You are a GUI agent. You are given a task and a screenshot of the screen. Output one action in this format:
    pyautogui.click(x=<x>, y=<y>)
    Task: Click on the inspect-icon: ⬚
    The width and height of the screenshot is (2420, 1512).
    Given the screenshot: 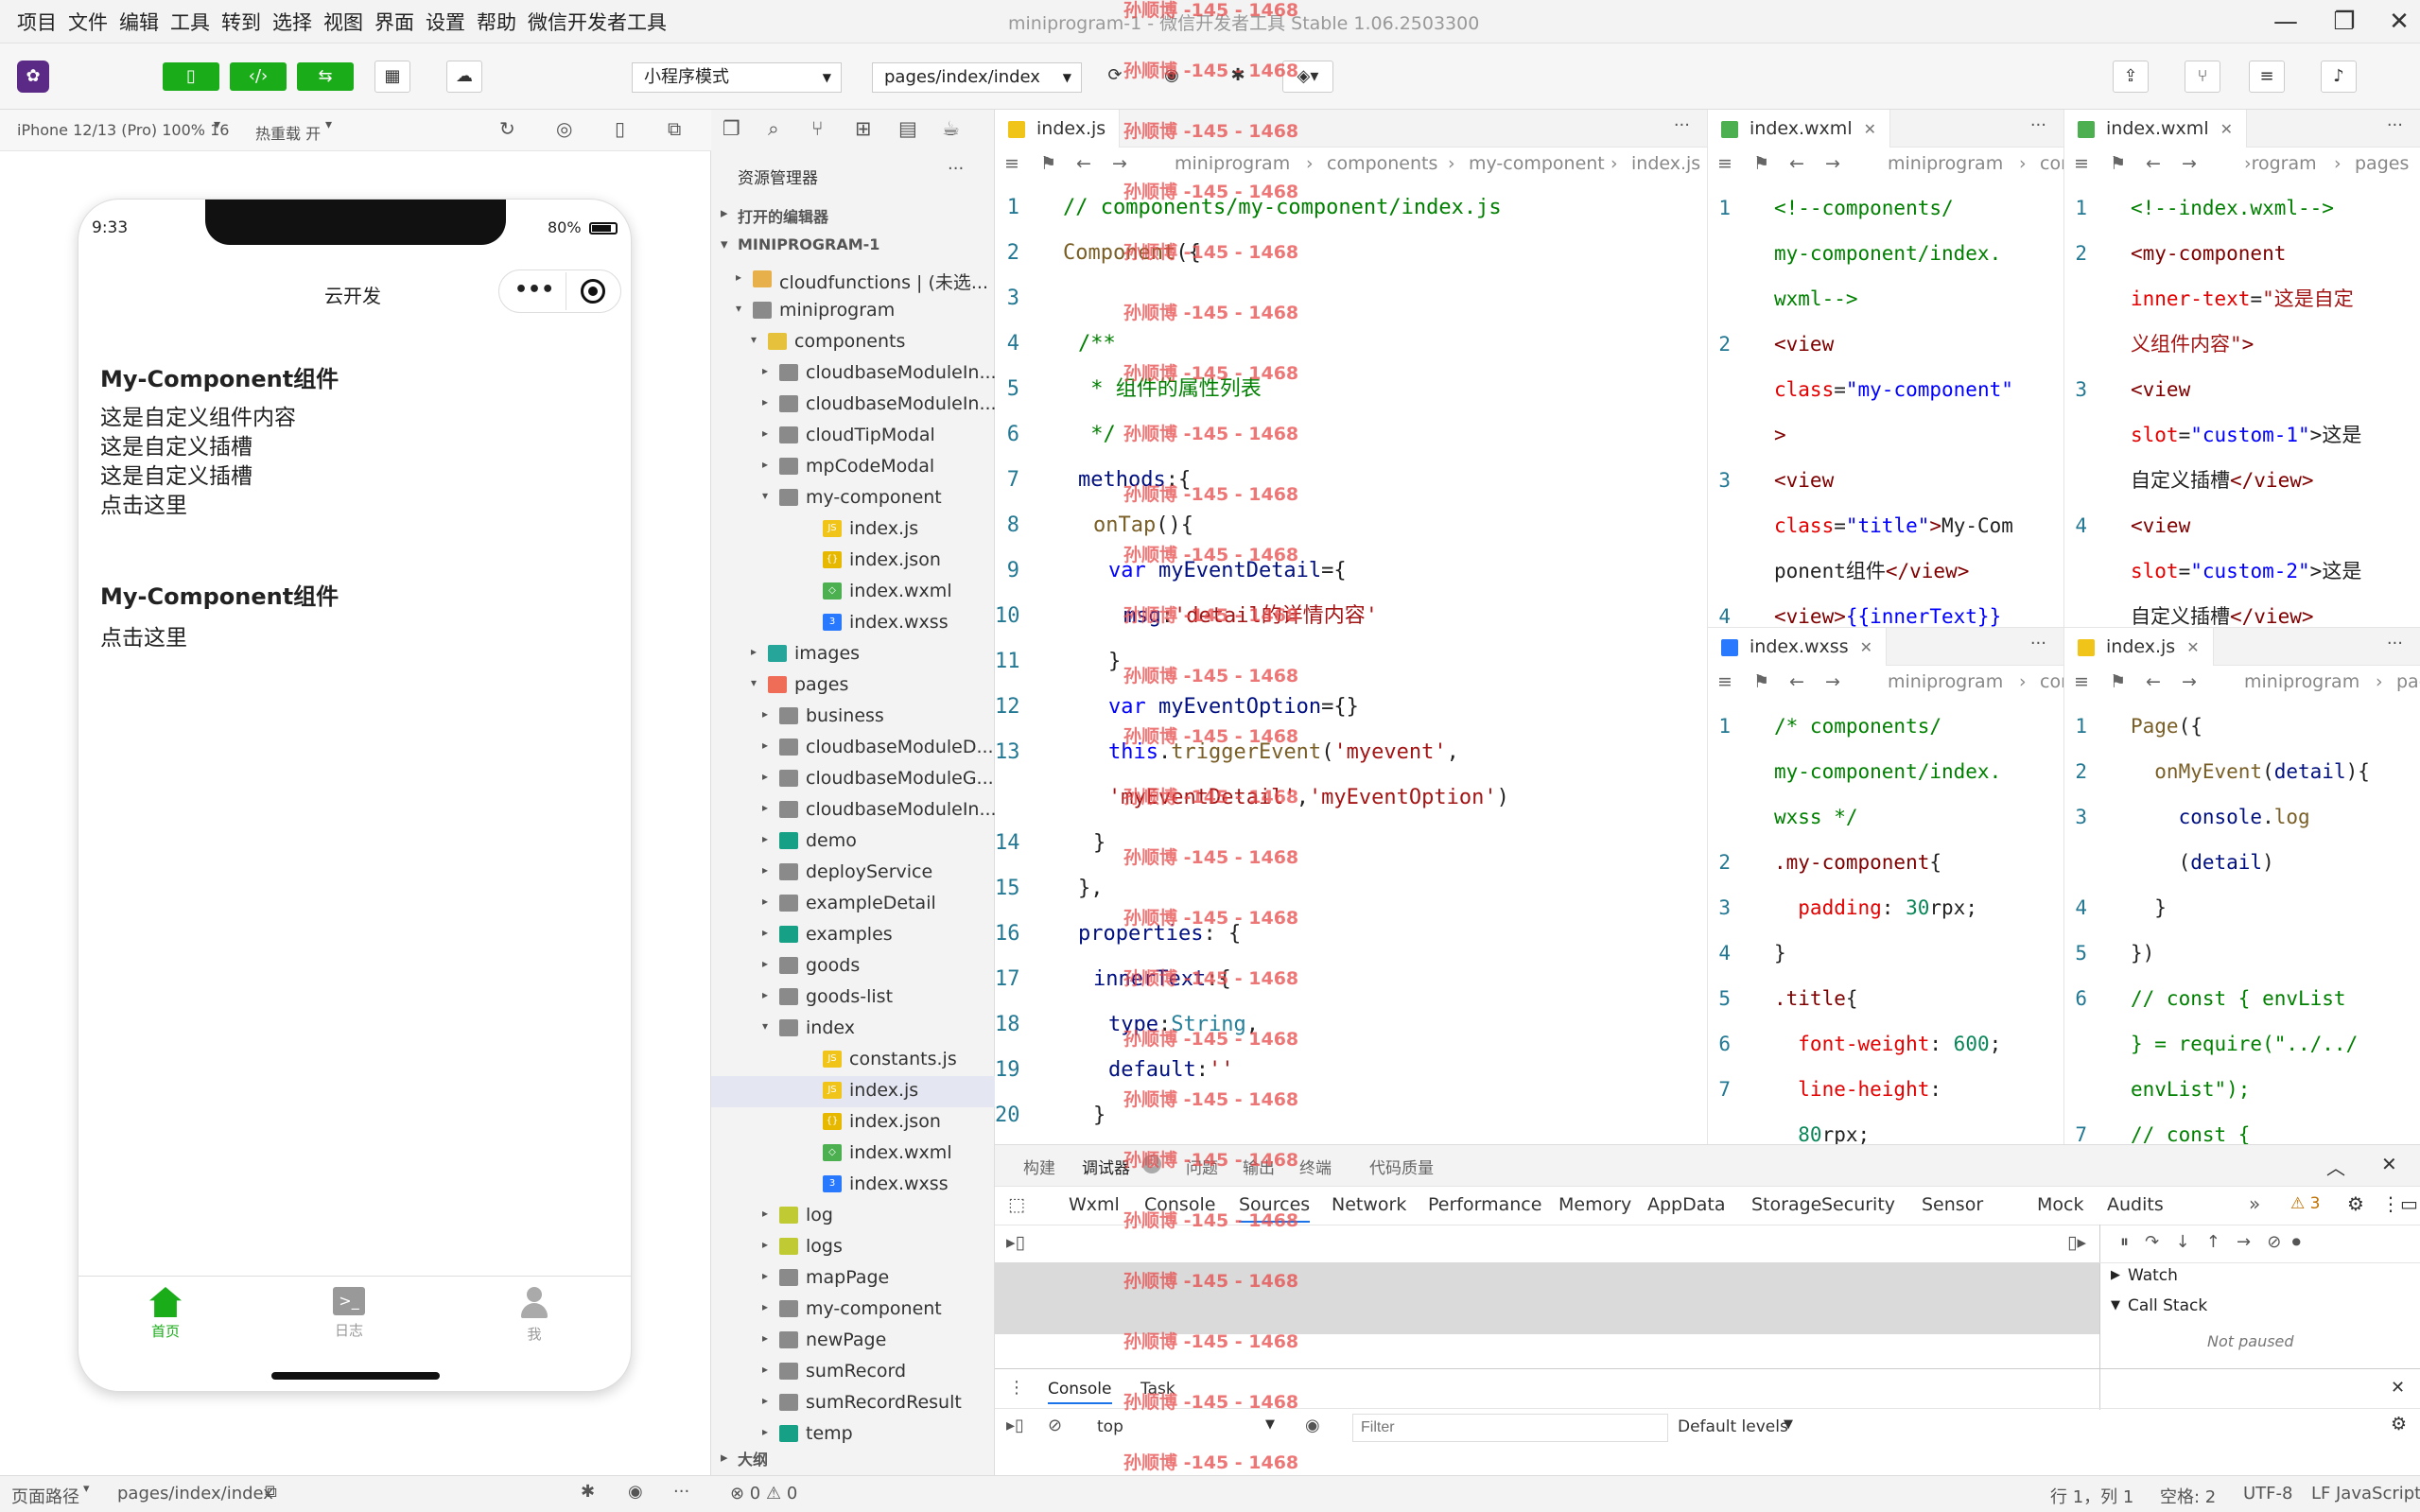 What is the action you would take?
    pyautogui.click(x=1017, y=1204)
    